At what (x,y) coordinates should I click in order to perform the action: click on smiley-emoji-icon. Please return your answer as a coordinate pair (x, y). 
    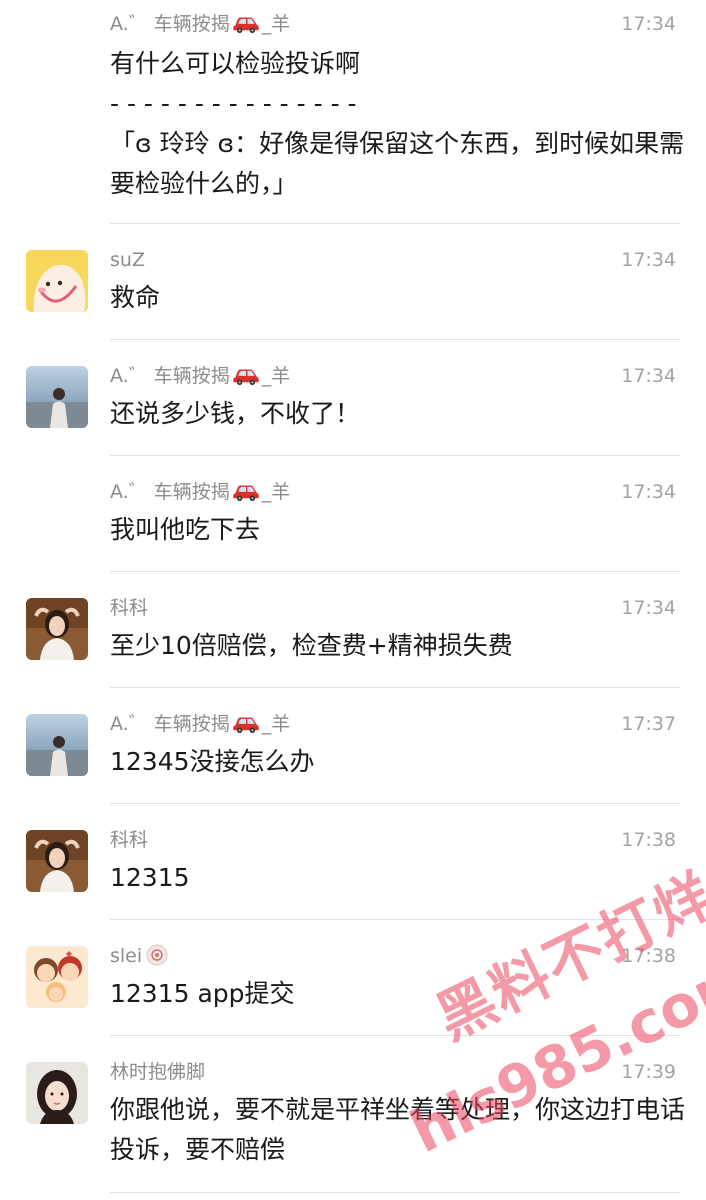
    Looking at the image, I should click on (157, 955).